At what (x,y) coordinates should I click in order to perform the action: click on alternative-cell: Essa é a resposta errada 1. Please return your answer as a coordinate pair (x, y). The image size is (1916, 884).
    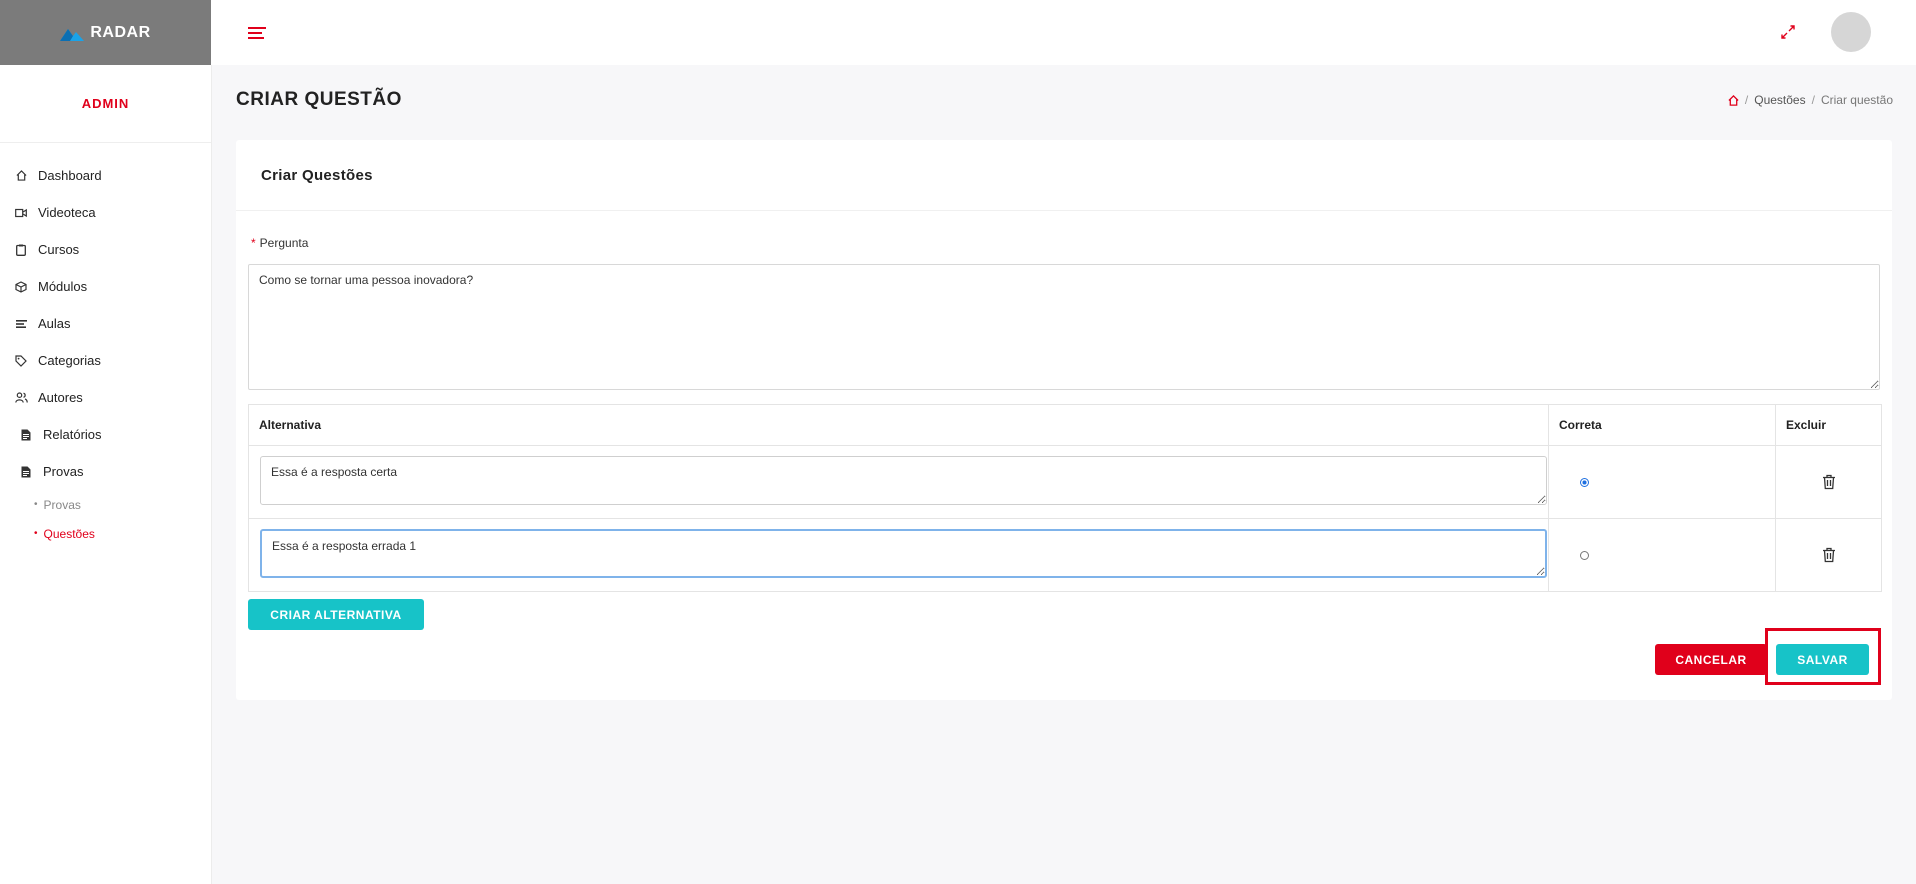
    Looking at the image, I should click on (898, 555).